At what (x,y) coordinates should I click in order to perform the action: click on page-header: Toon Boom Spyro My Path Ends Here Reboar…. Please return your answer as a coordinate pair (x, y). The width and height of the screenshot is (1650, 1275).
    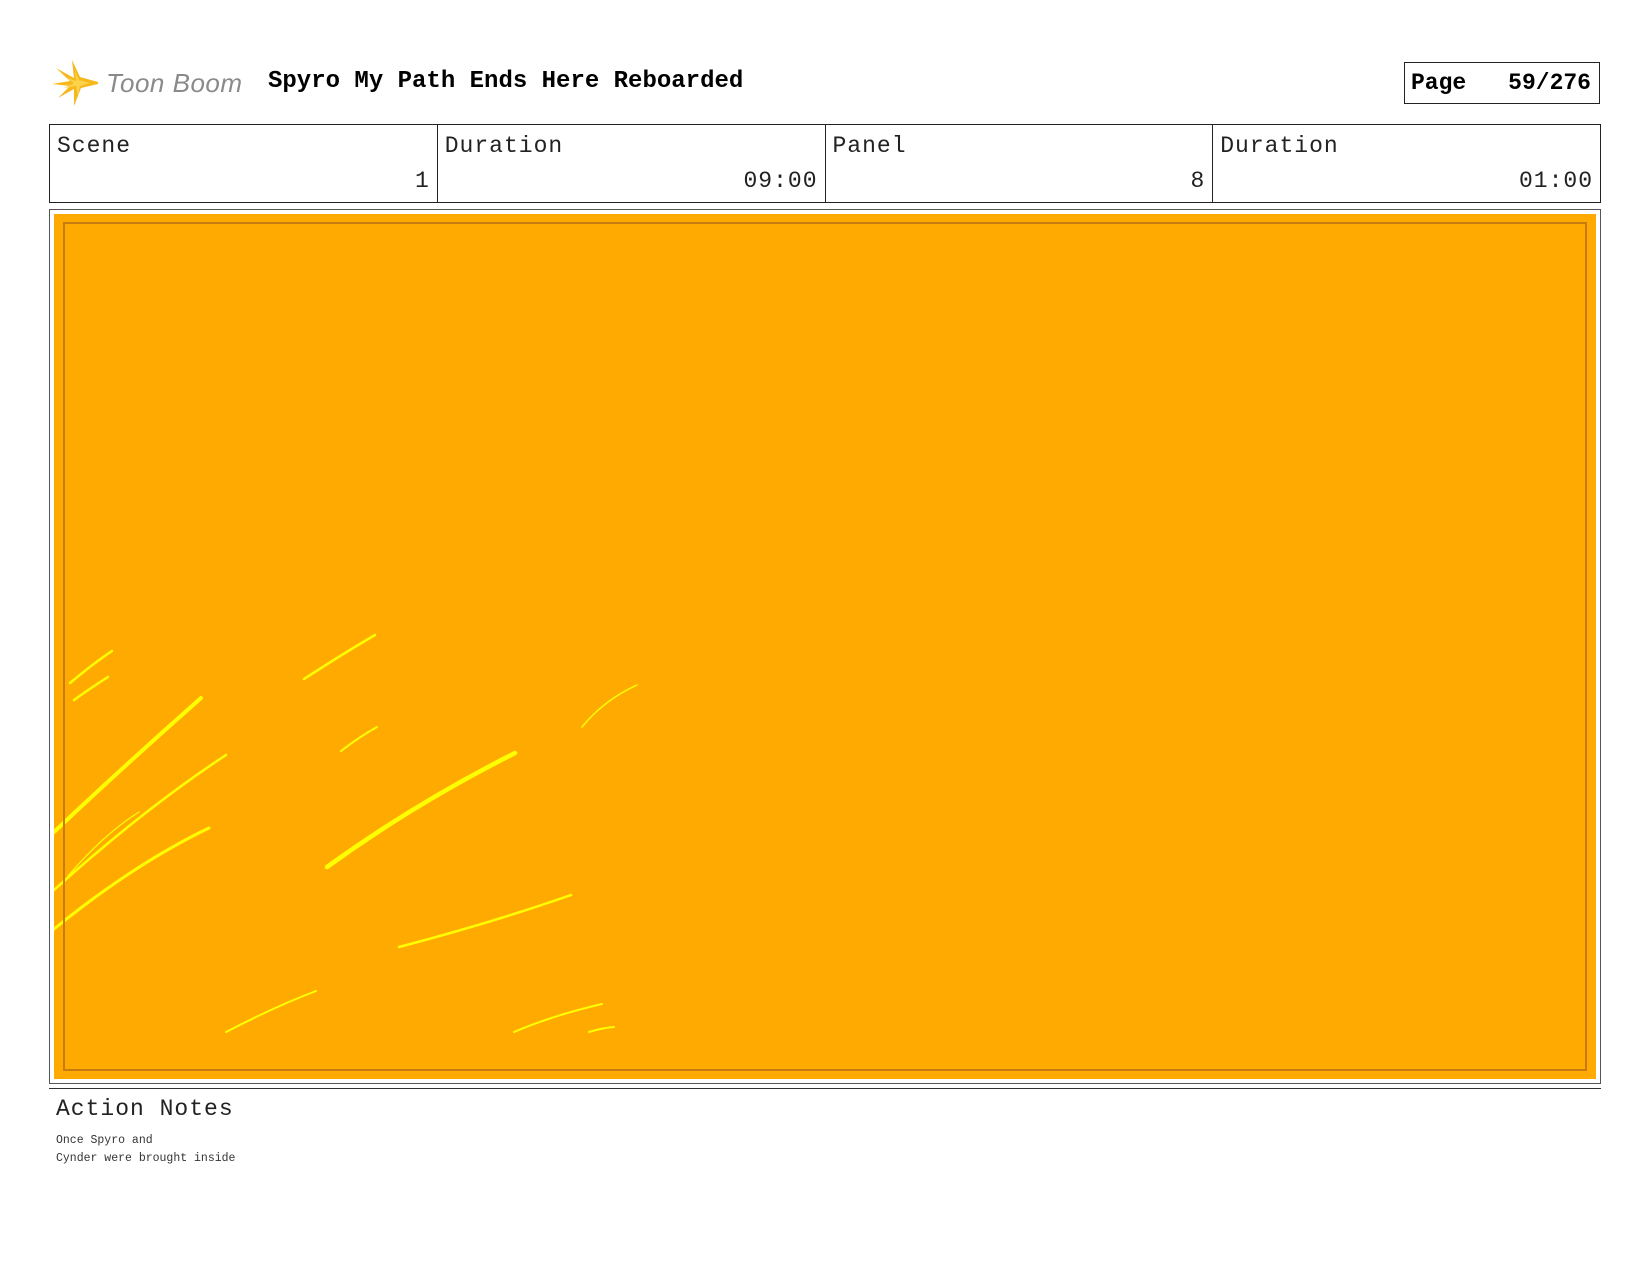
    Looking at the image, I should click on (825, 82).